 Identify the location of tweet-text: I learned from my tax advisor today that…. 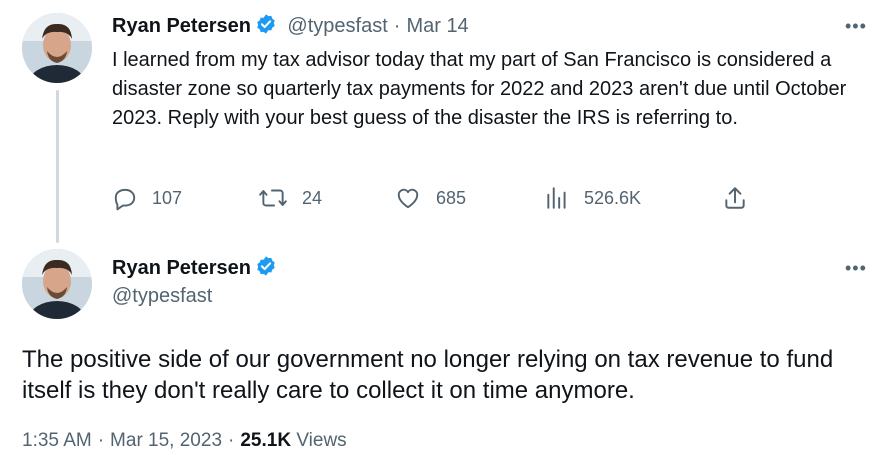
(479, 89).